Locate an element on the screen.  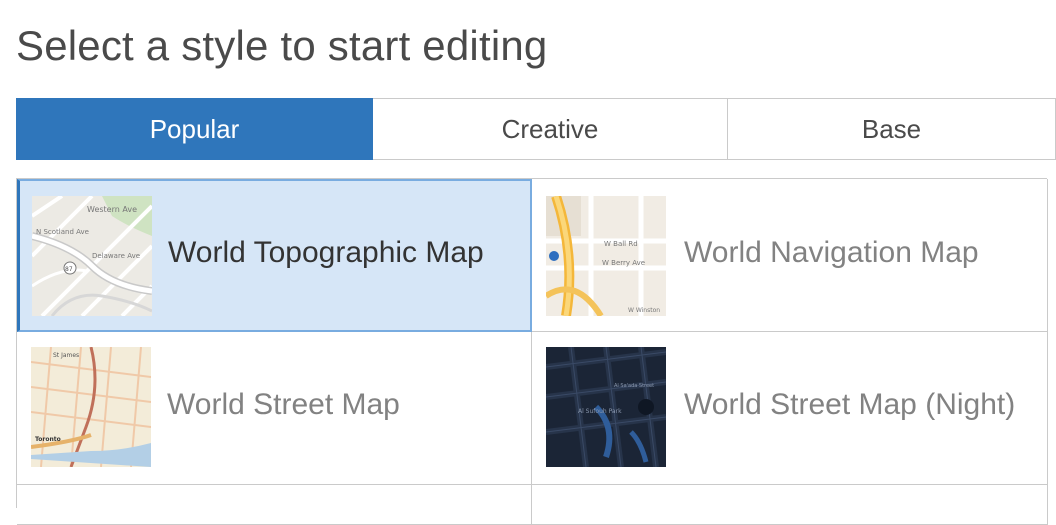
style-category-tabs: Popular Creative Base is located at coordinates (536, 129).